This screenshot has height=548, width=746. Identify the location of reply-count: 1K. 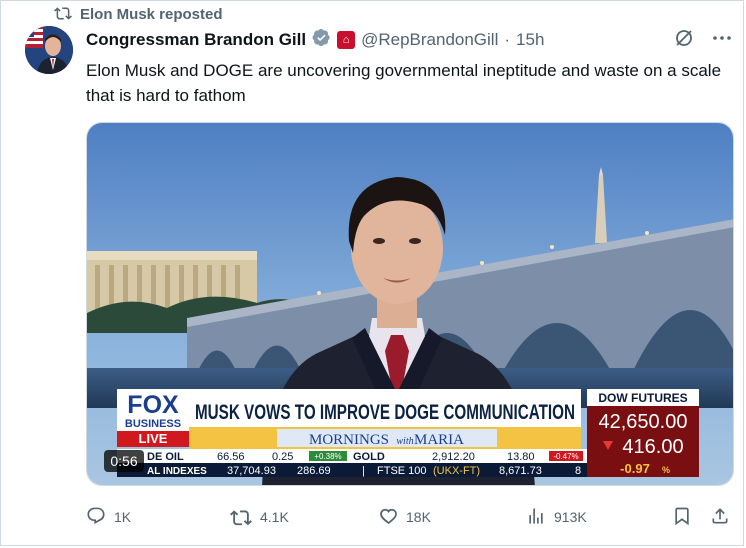
(123, 517).